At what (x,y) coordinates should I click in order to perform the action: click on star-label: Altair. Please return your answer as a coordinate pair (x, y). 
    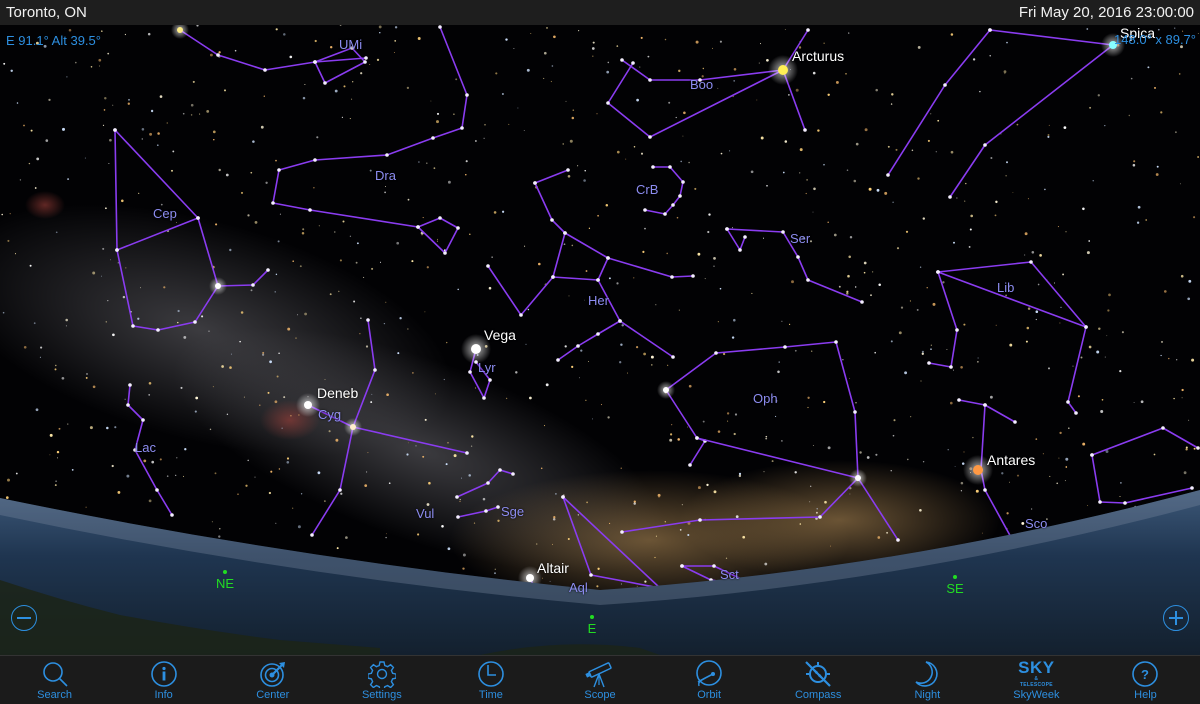
    Looking at the image, I should click on (553, 568).